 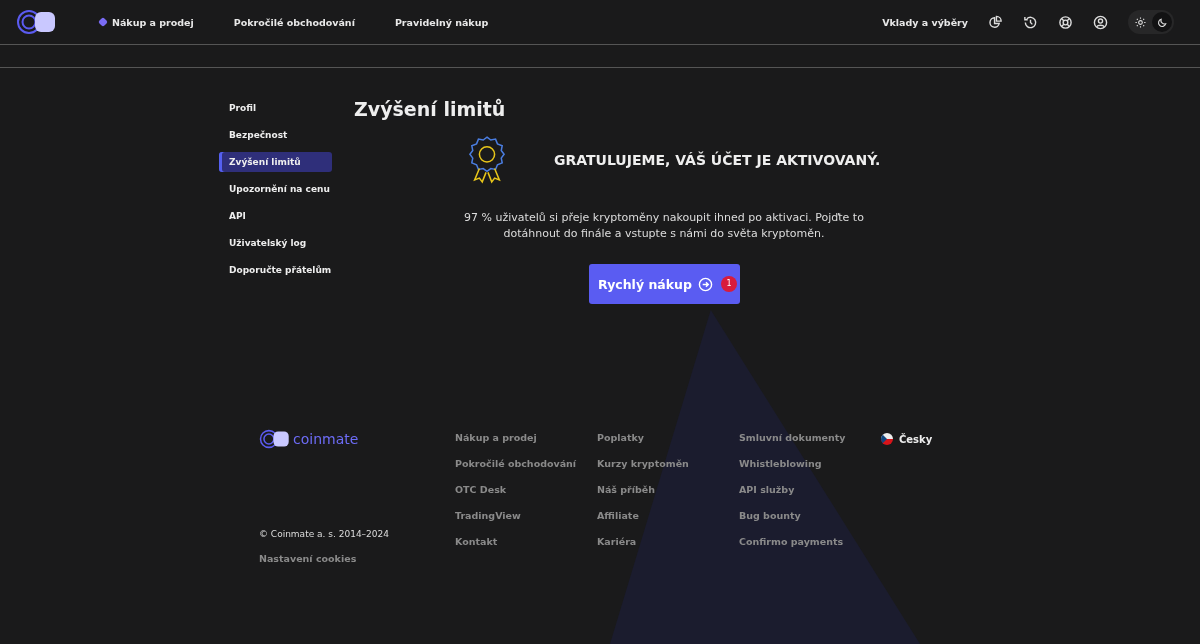 What do you see at coordinates (995, 22) in the screenshot?
I see `pie-chart-icon` at bounding box center [995, 22].